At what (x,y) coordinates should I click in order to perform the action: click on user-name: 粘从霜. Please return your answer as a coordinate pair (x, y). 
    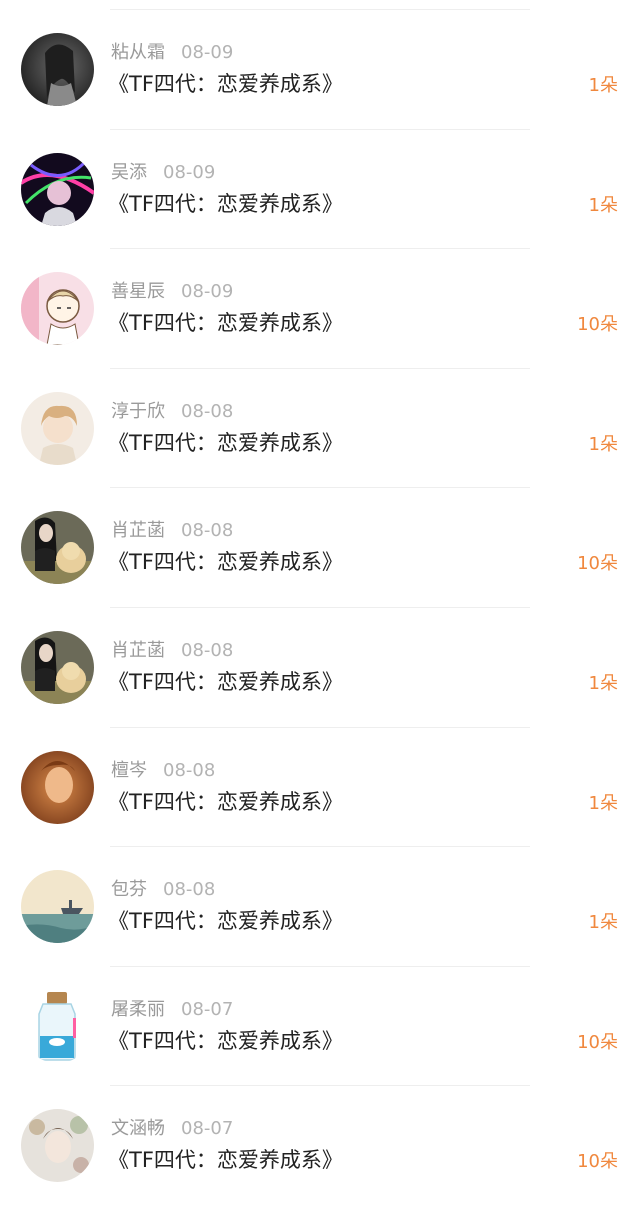
    Looking at the image, I should click on (138, 52).